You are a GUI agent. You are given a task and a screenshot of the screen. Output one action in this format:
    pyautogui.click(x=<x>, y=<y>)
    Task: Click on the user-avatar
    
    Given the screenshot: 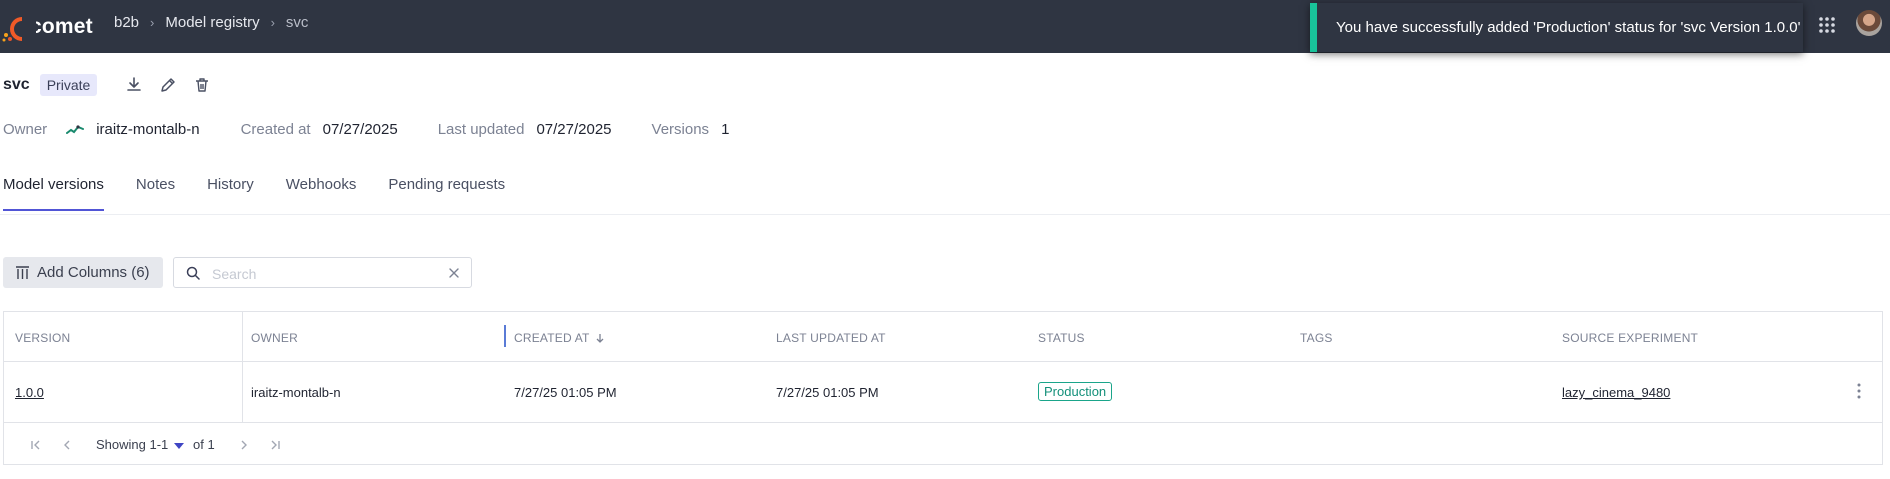 What is the action you would take?
    pyautogui.click(x=1869, y=23)
    